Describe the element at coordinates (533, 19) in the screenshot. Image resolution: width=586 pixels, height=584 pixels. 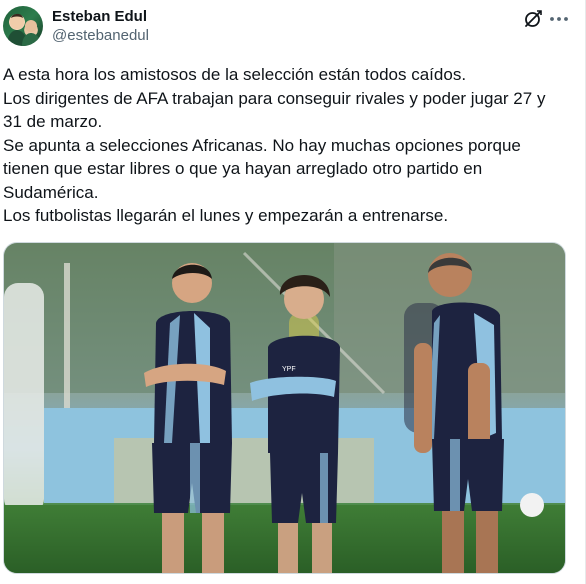
I see `grok-icon` at that location.